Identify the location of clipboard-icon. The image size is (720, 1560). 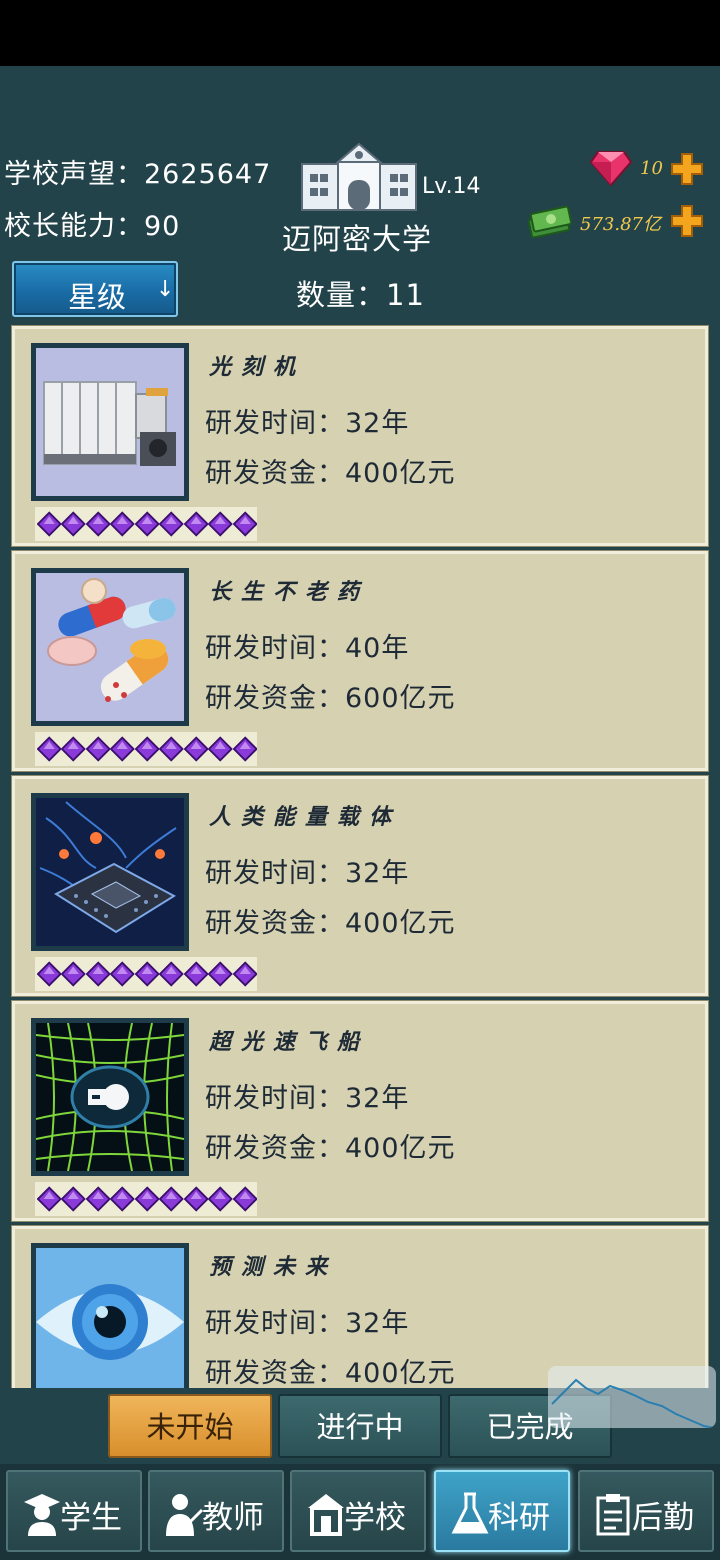
(613, 1515).